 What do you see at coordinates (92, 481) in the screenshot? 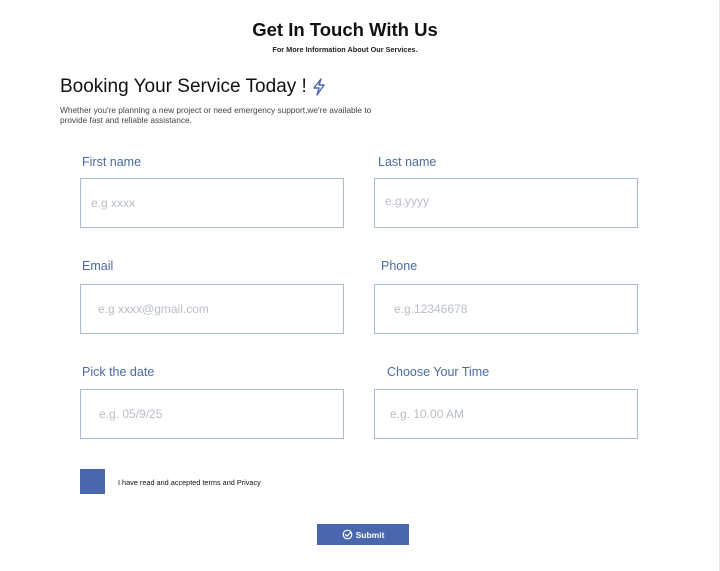
I see `terms-checkbox` at bounding box center [92, 481].